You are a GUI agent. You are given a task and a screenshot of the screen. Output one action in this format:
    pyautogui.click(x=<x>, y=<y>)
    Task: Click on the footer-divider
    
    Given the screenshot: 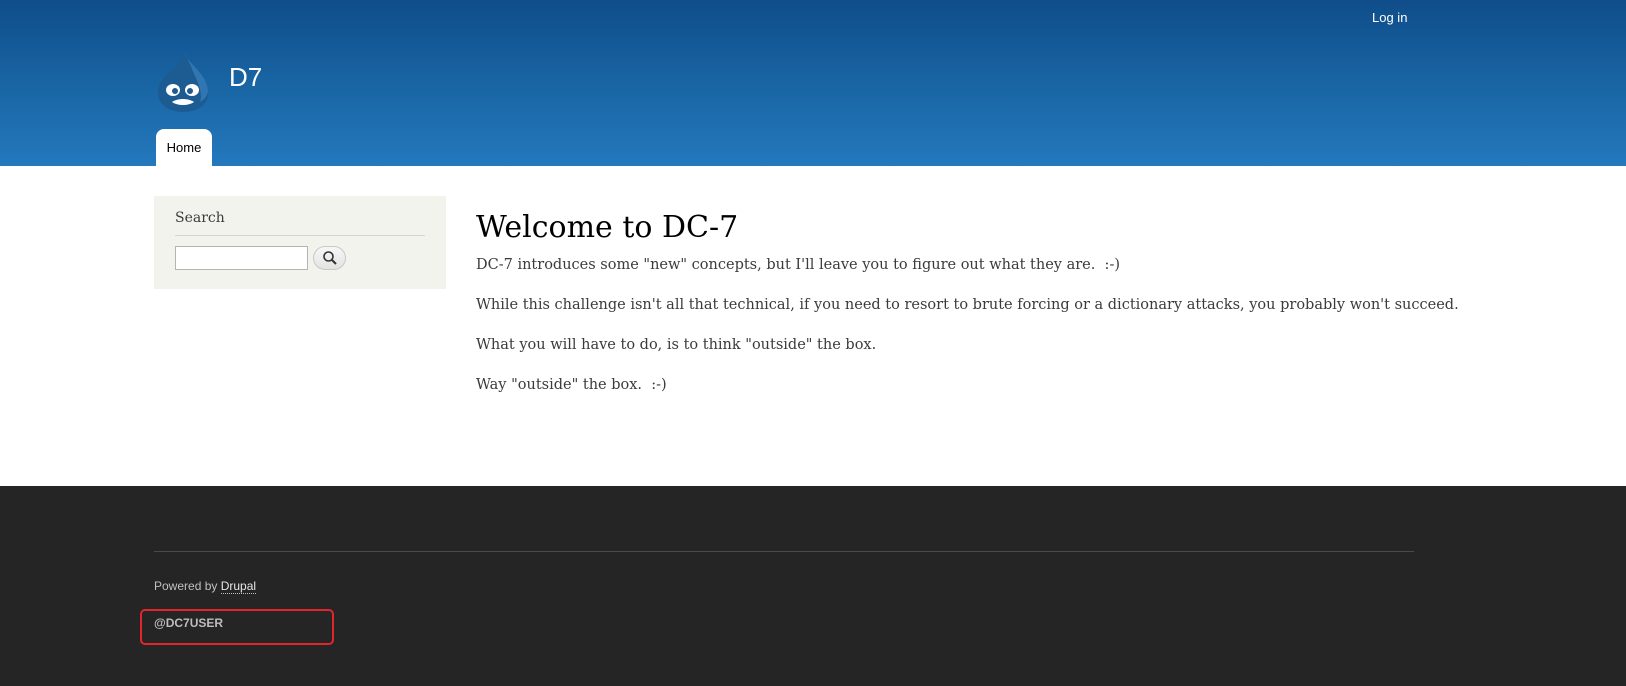 What is the action you would take?
    pyautogui.click(x=784, y=551)
    